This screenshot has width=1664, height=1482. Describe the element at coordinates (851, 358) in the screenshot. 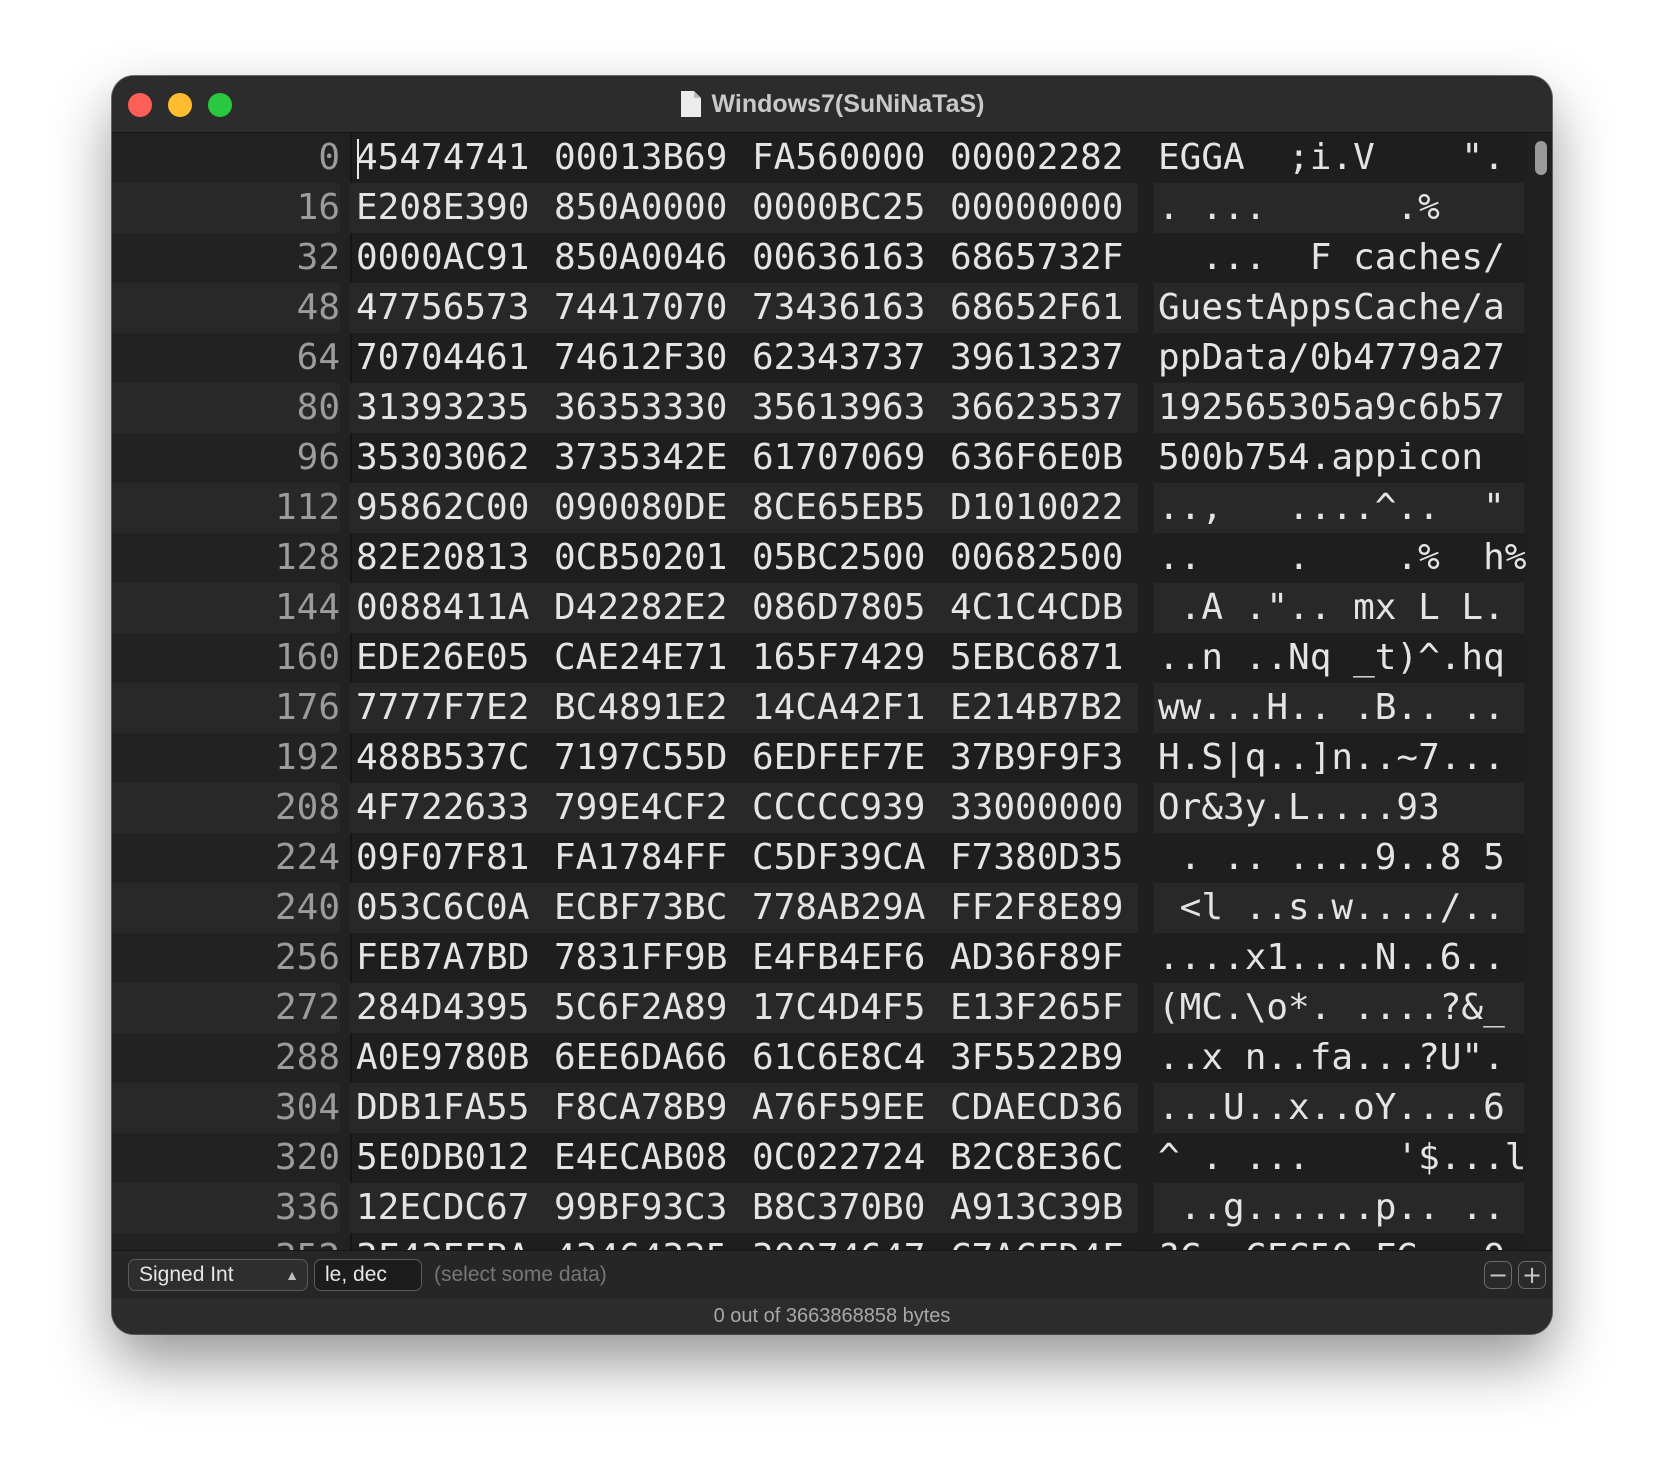

I see `hex-word: 62343737` at that location.